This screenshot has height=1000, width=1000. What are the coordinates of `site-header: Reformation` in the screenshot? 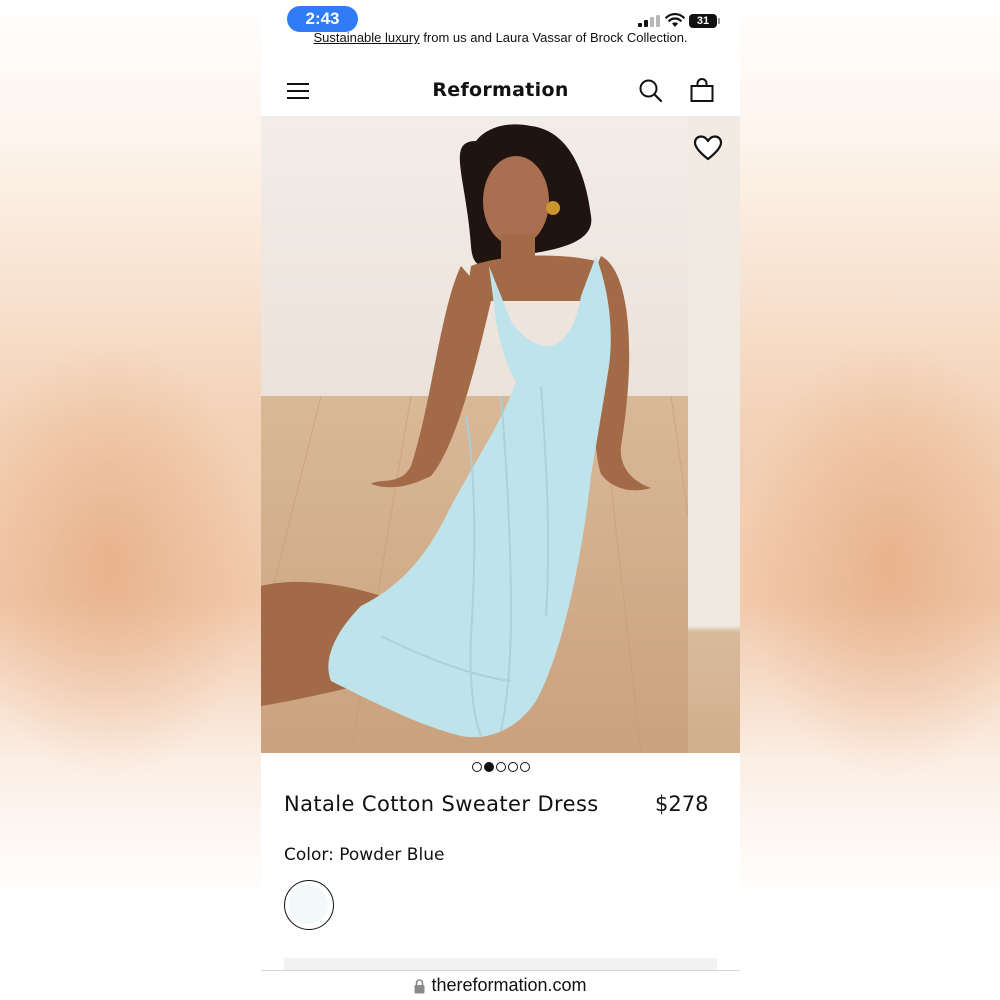 It's located at (500, 91).